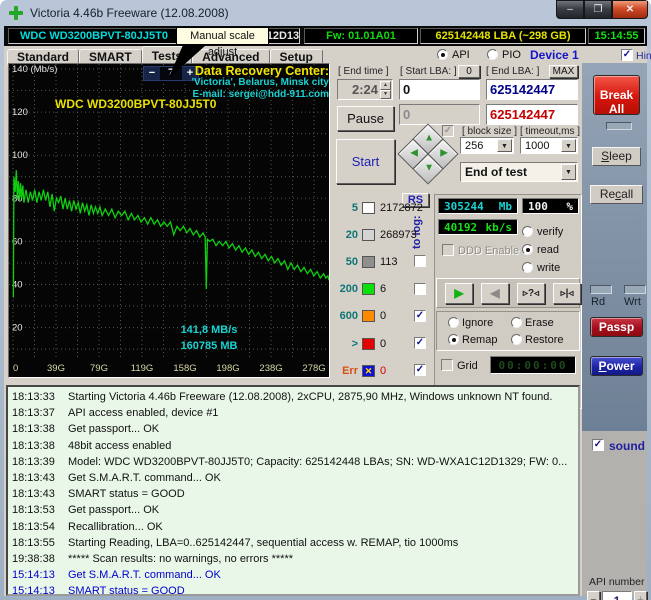 The height and width of the screenshot is (600, 651). What do you see at coordinates (20, 112) in the screenshot?
I see `svg-text: 120` at bounding box center [20, 112].